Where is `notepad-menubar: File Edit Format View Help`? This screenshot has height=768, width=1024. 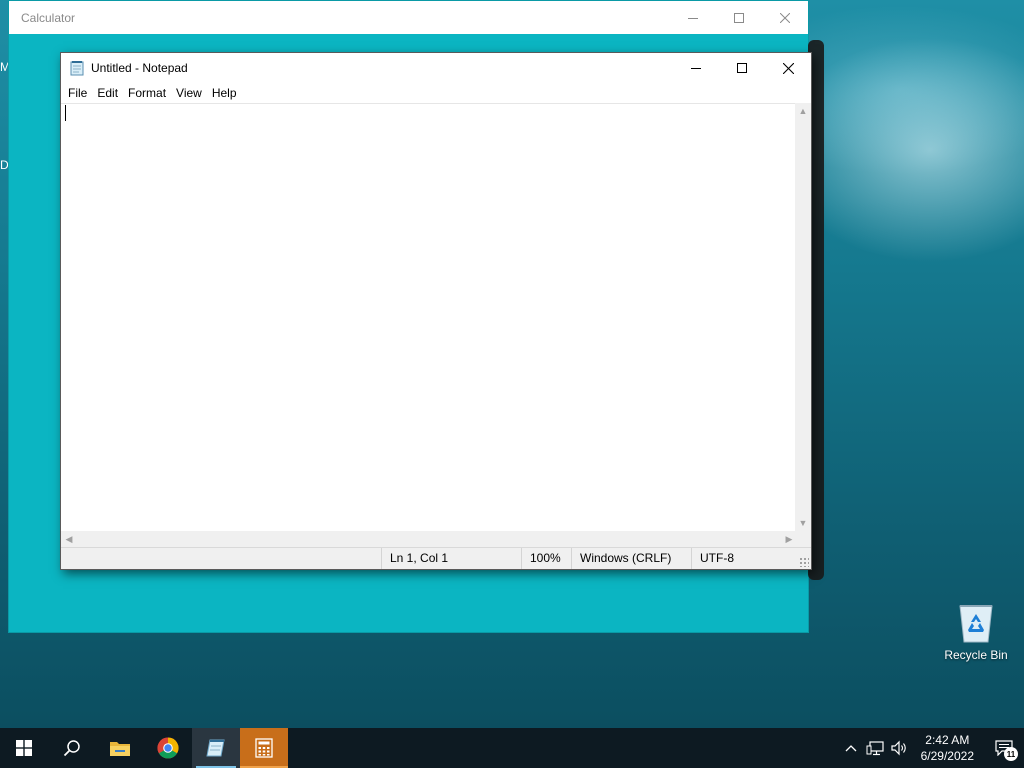 notepad-menubar: File Edit Format View Help is located at coordinates (436, 93).